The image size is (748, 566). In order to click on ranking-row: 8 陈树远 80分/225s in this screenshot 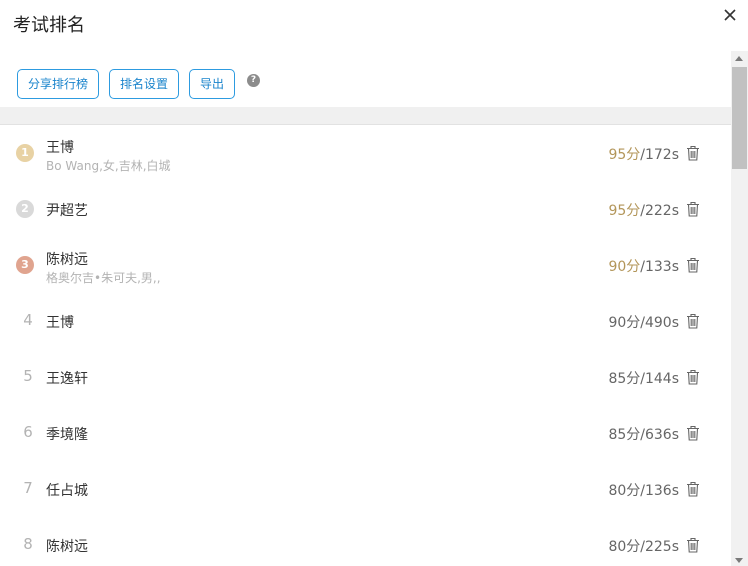, I will do `click(365, 541)`.